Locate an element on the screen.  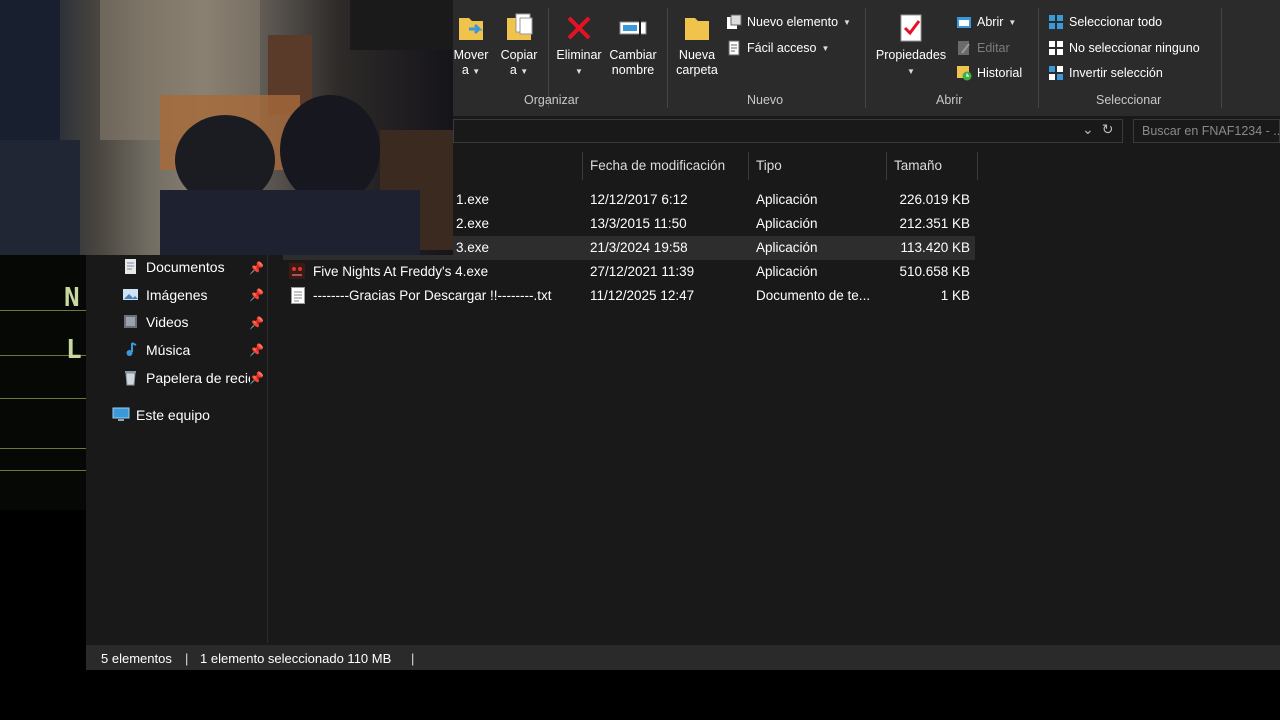
documents-icon is located at coordinates (130, 266).